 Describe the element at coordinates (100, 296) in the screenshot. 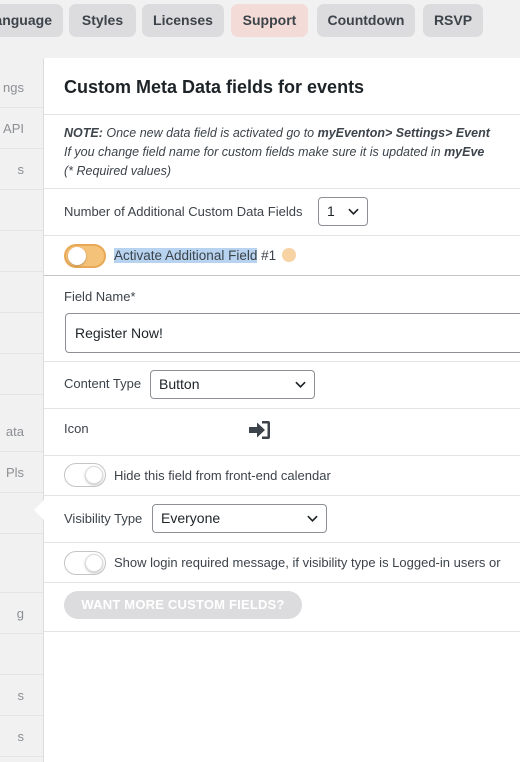

I see `field-name-label: Field Name*` at that location.